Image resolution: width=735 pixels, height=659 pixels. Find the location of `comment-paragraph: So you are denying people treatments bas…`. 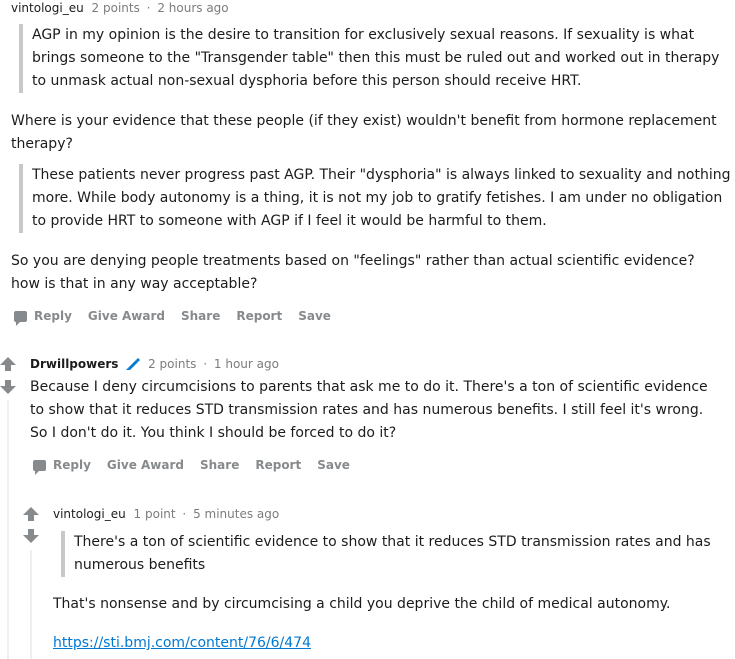

comment-paragraph: So you are denying people treatments bas… is located at coordinates (353, 272).